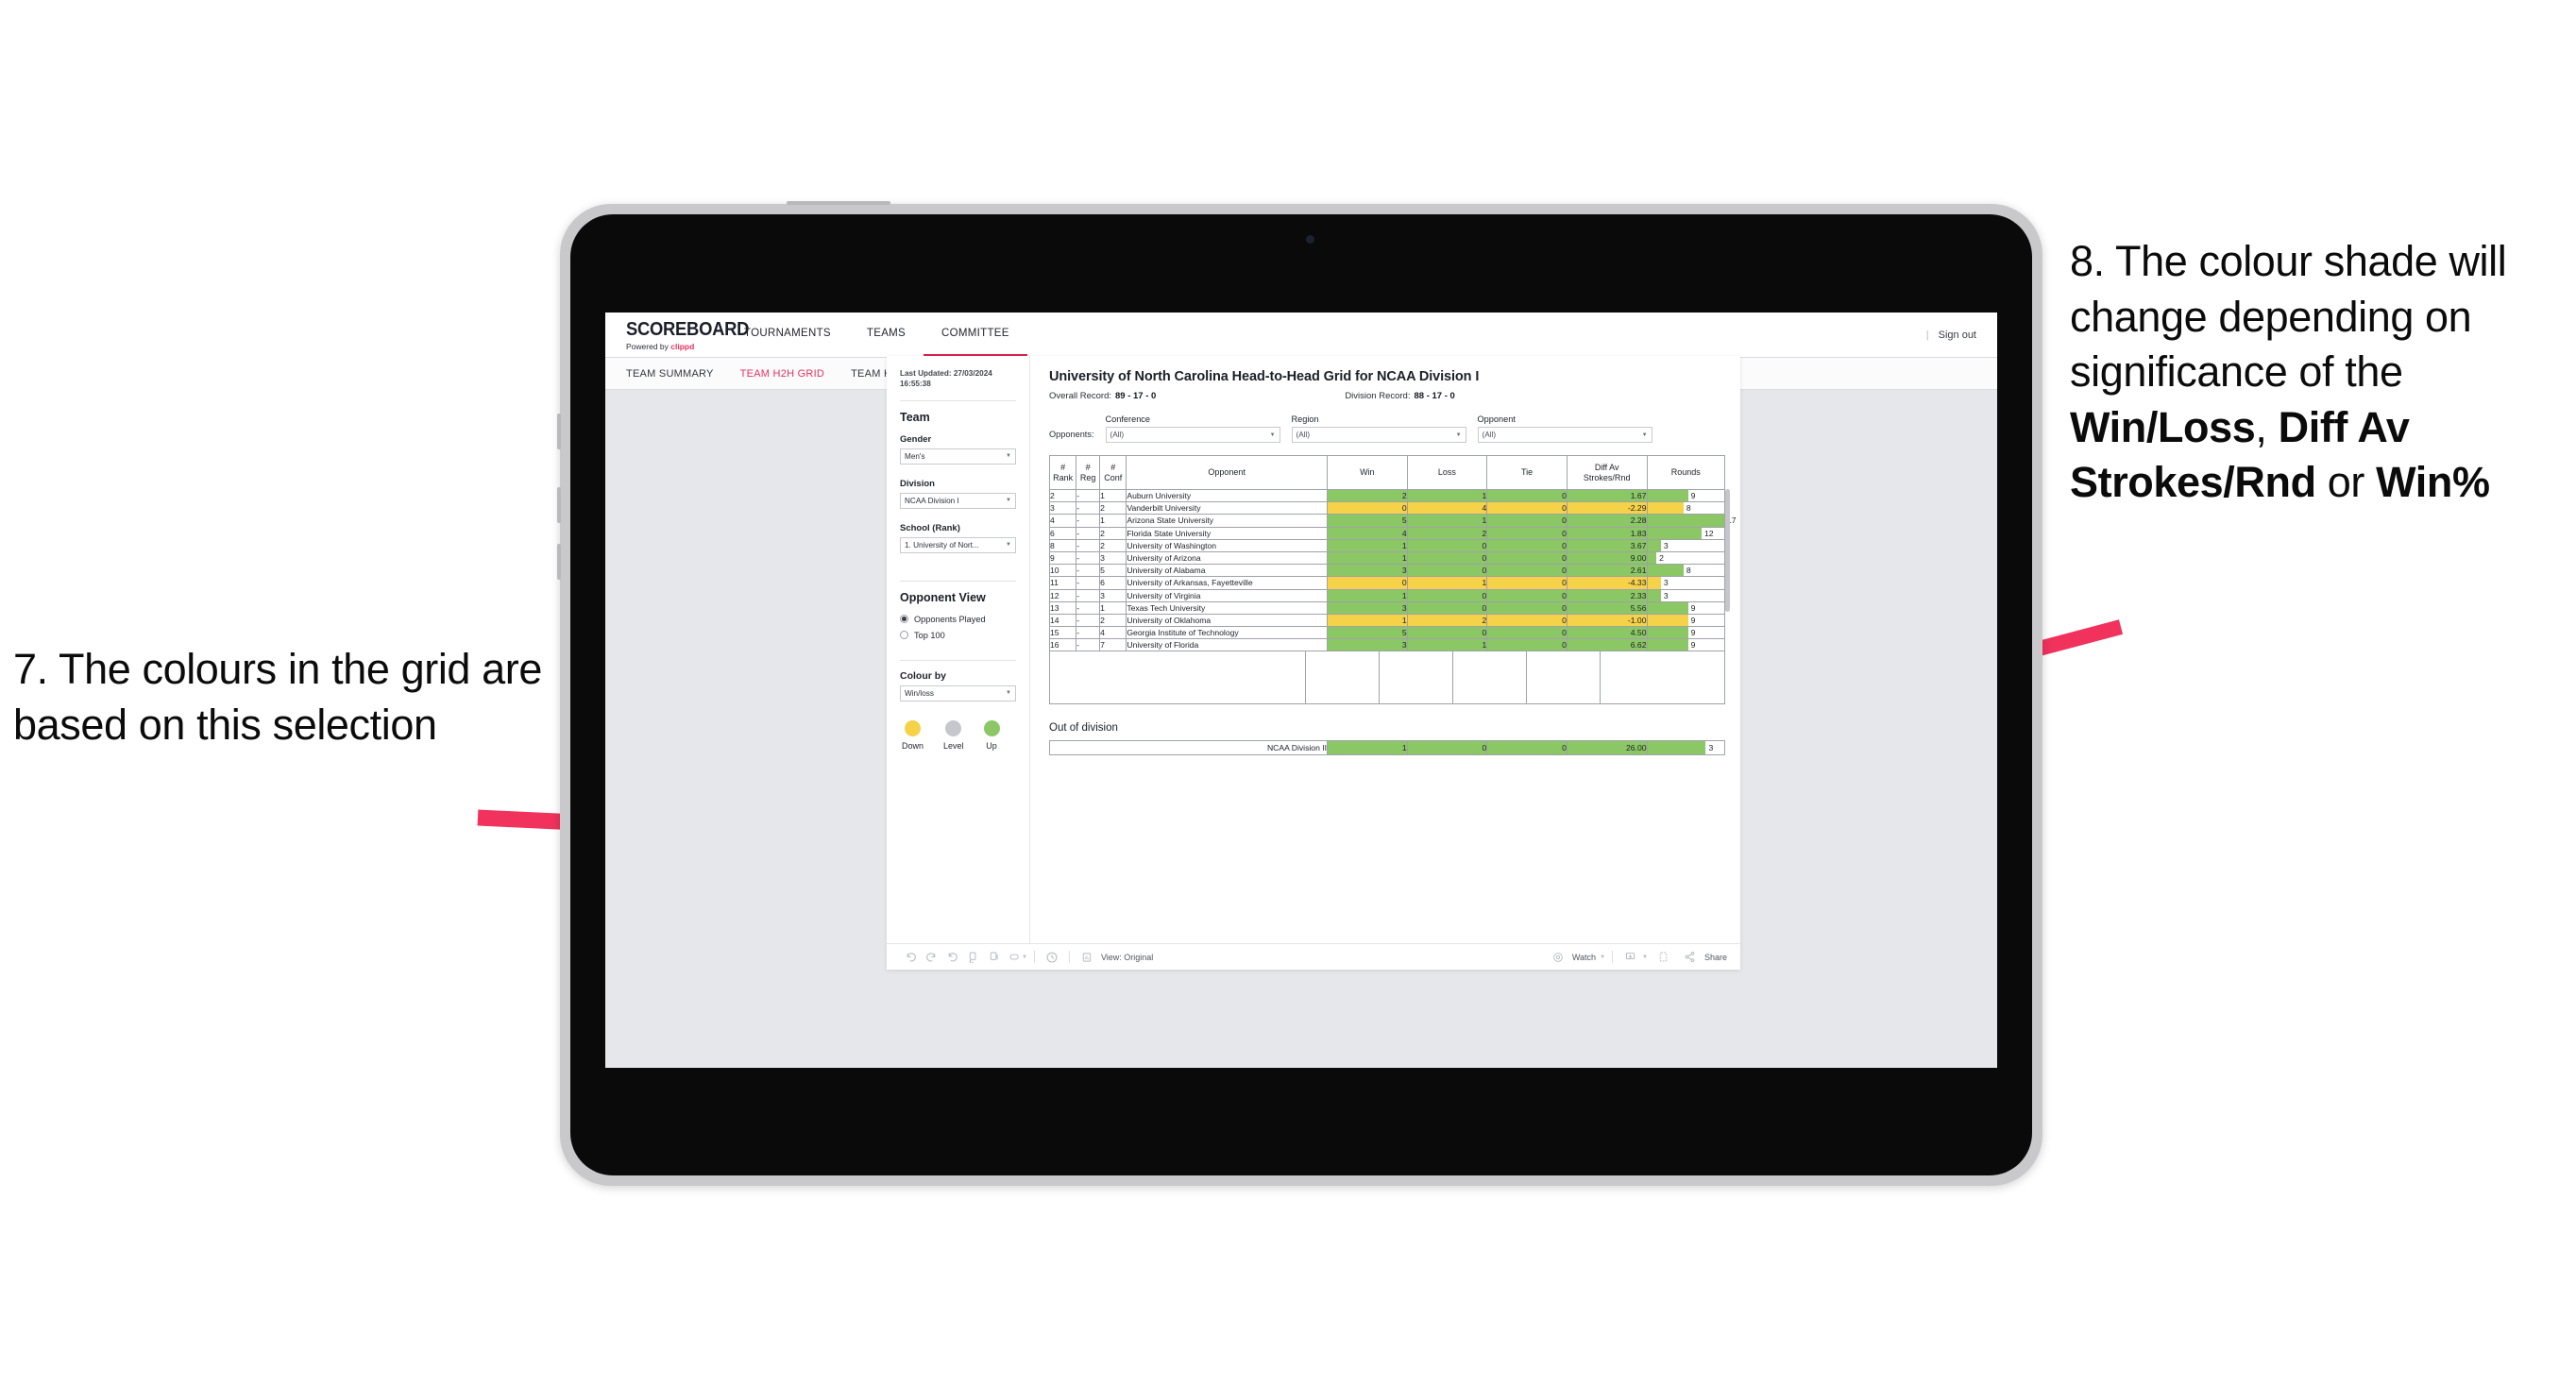 This screenshot has width=2576, height=1386. Describe the element at coordinates (1489, 435) in the screenshot. I see `filter-opponent-value: (All)` at that location.